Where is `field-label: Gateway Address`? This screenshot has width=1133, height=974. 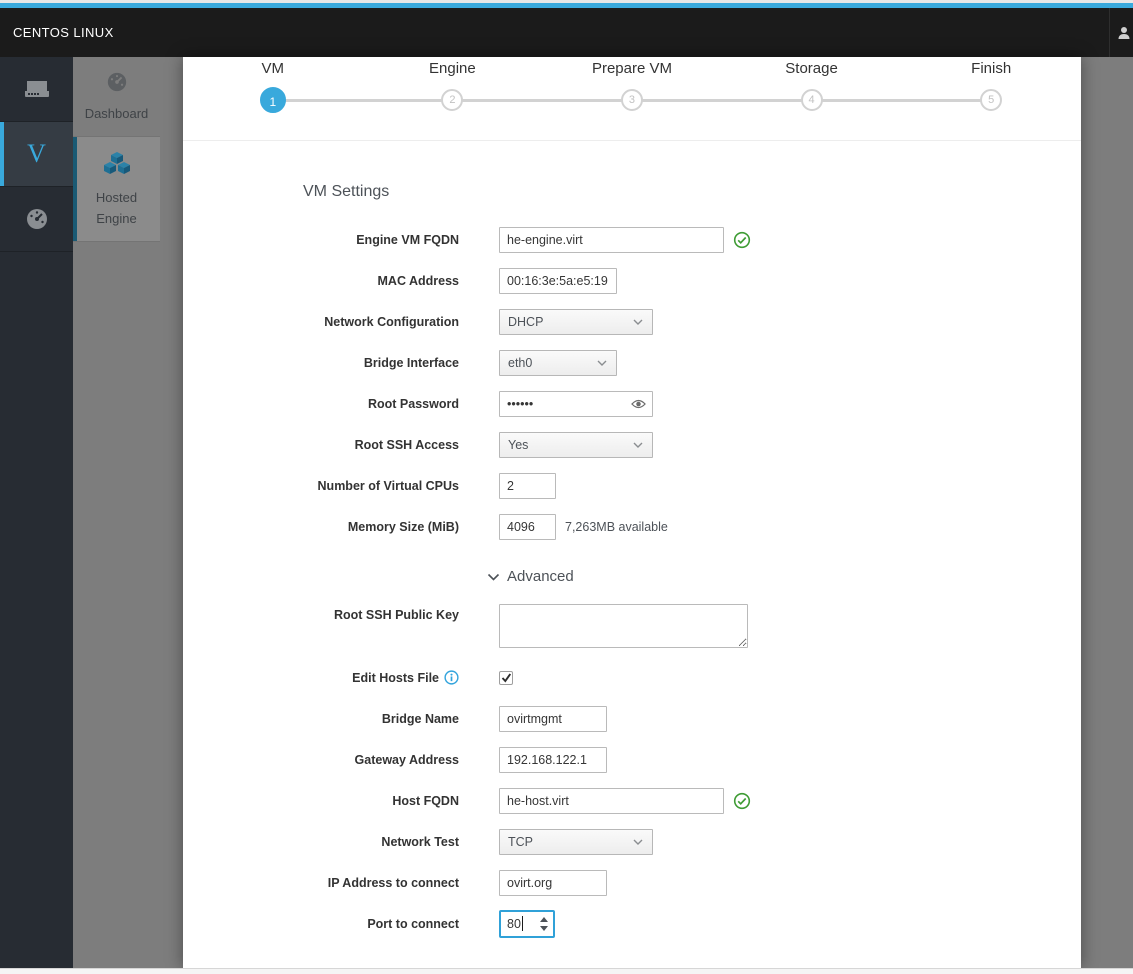
field-label: Gateway Address is located at coordinates (406, 759).